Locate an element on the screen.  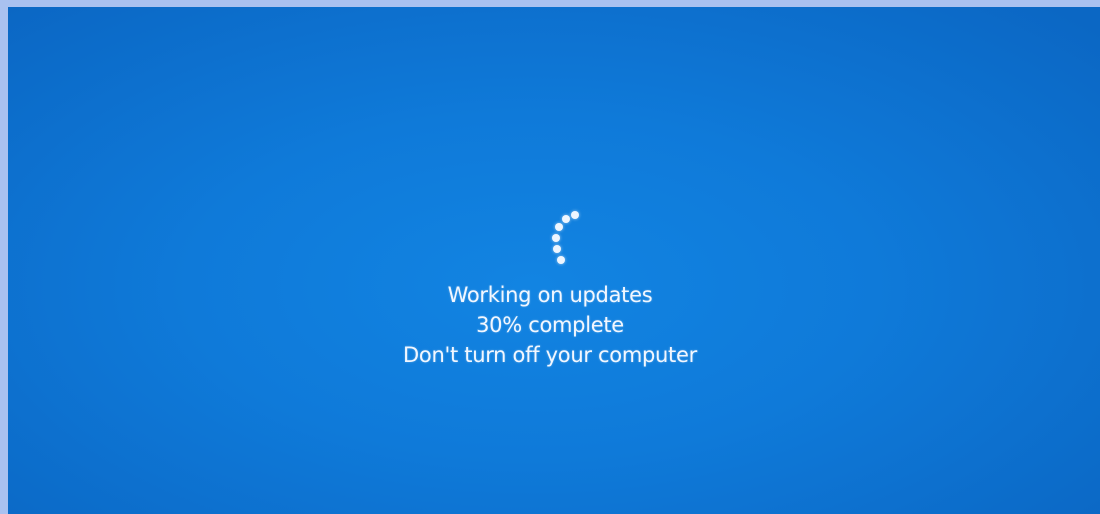
update-progress-text: 30% complete is located at coordinates (550, 325).